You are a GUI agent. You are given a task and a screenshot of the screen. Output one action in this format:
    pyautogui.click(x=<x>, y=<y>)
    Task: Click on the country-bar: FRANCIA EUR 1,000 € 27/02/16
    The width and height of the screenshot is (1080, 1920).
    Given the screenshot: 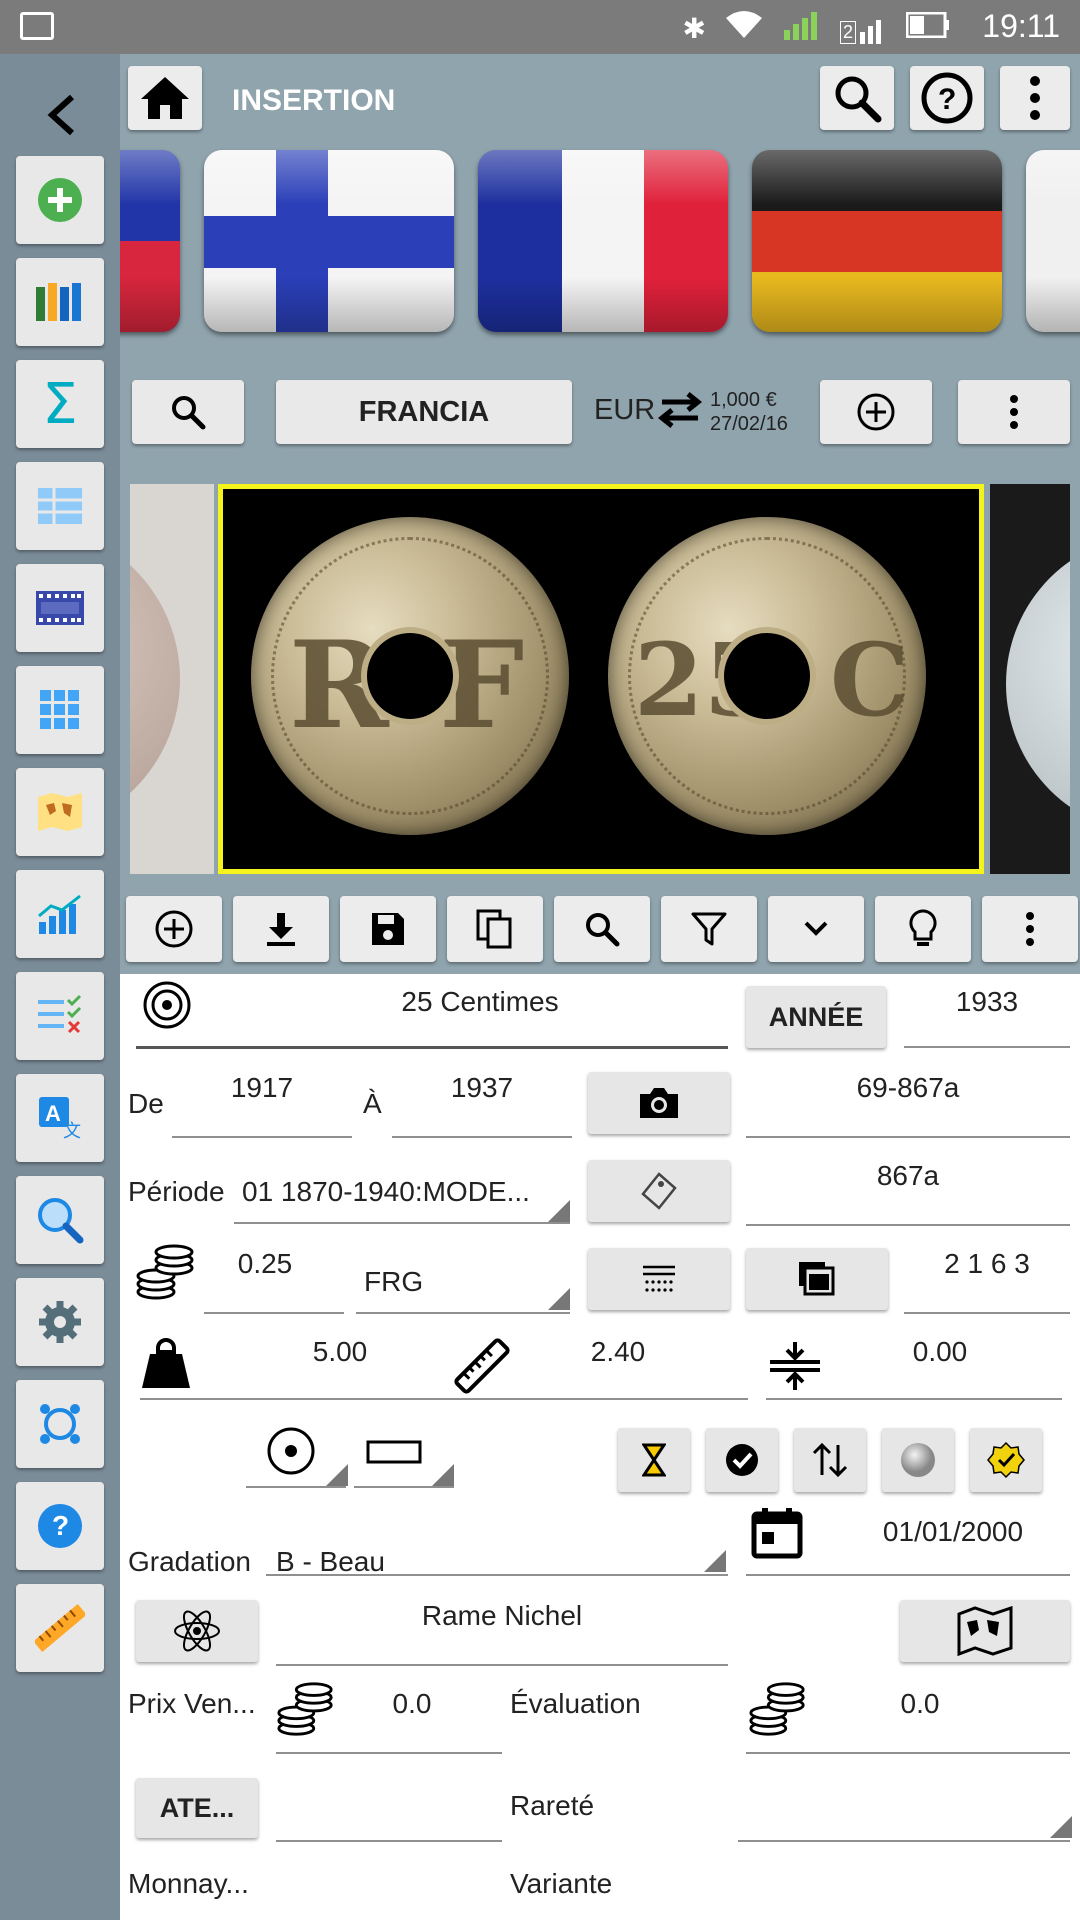 What is the action you would take?
    pyautogui.click(x=600, y=407)
    